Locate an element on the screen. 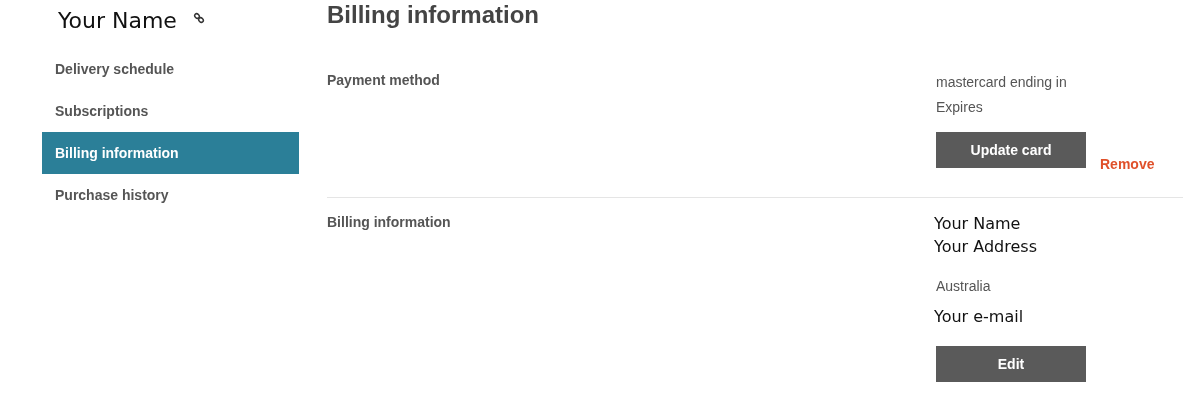 The image size is (1191, 407). action-button: Edit is located at coordinates (1011, 364).